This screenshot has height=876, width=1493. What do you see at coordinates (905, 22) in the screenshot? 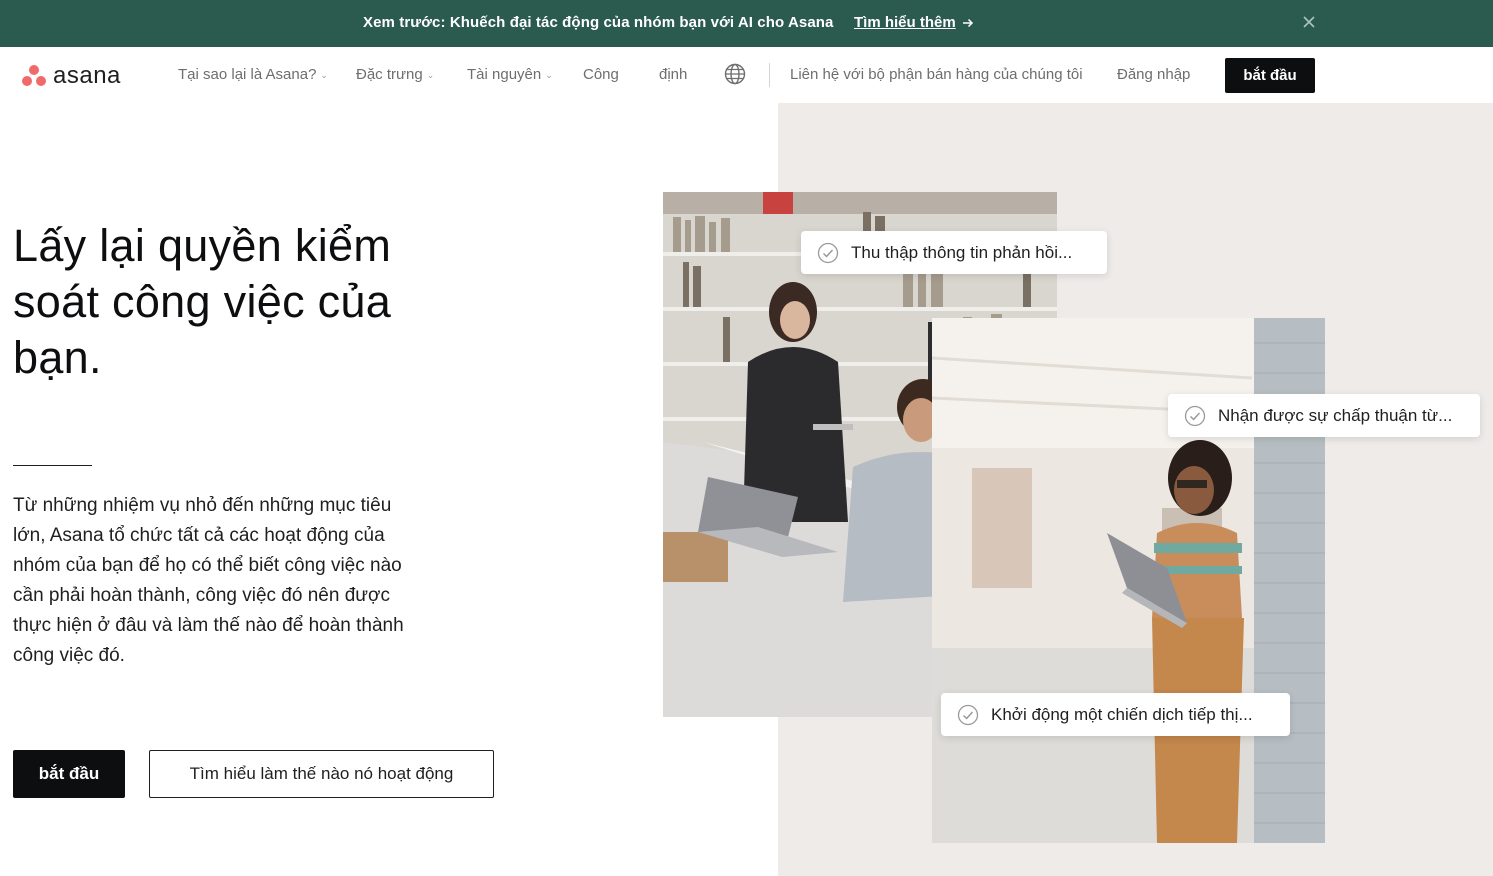
I see `banner-link-label: Tìm hiểu thêm` at bounding box center [905, 22].